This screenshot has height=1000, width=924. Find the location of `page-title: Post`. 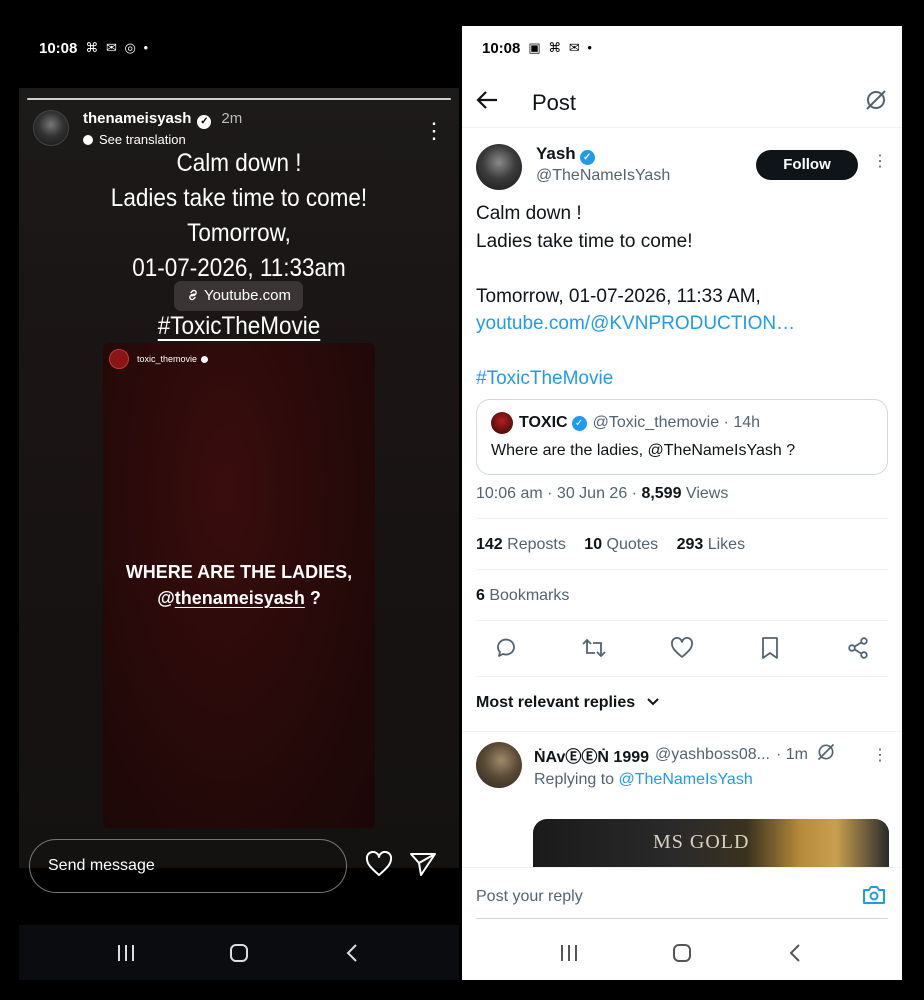

page-title: Post is located at coordinates (554, 102).